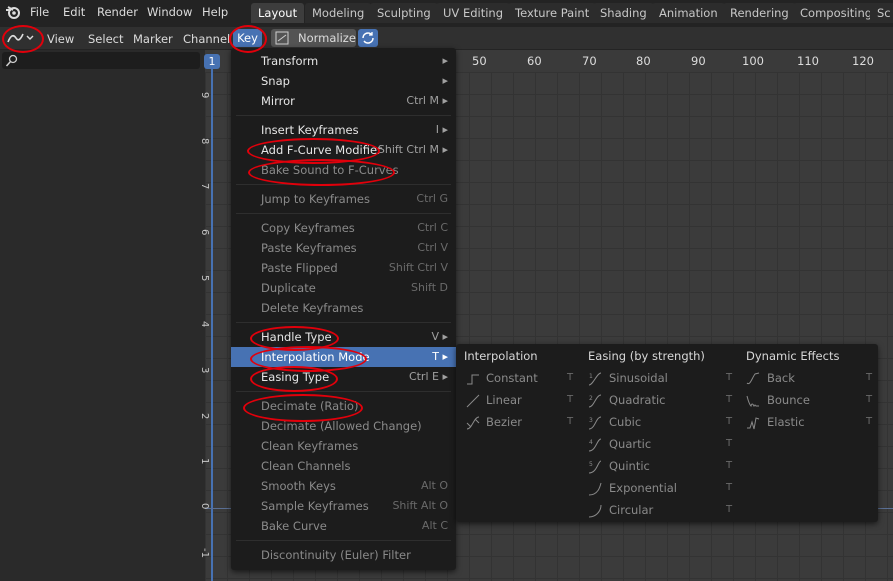  What do you see at coordinates (629, 466) in the screenshot?
I see `submenu-item-quintic: Quintic` at bounding box center [629, 466].